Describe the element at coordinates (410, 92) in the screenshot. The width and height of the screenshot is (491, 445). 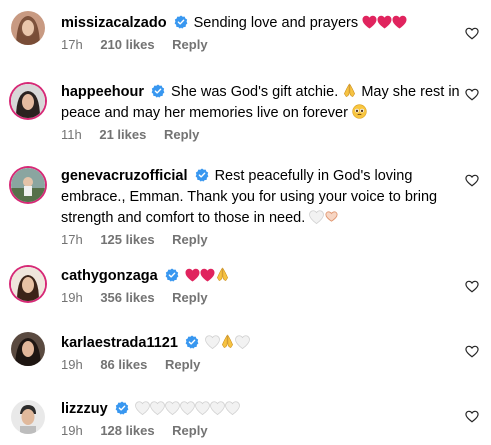
I see `comment-text: May she rest in` at that location.